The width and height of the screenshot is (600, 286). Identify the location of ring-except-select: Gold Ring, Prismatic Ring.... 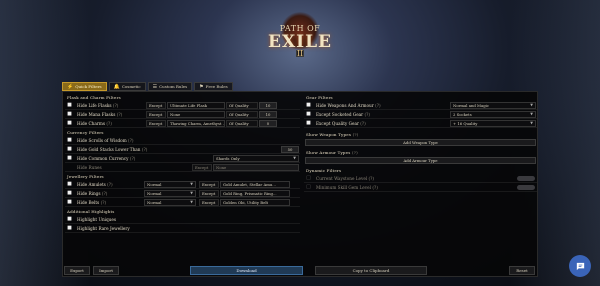
(255, 193).